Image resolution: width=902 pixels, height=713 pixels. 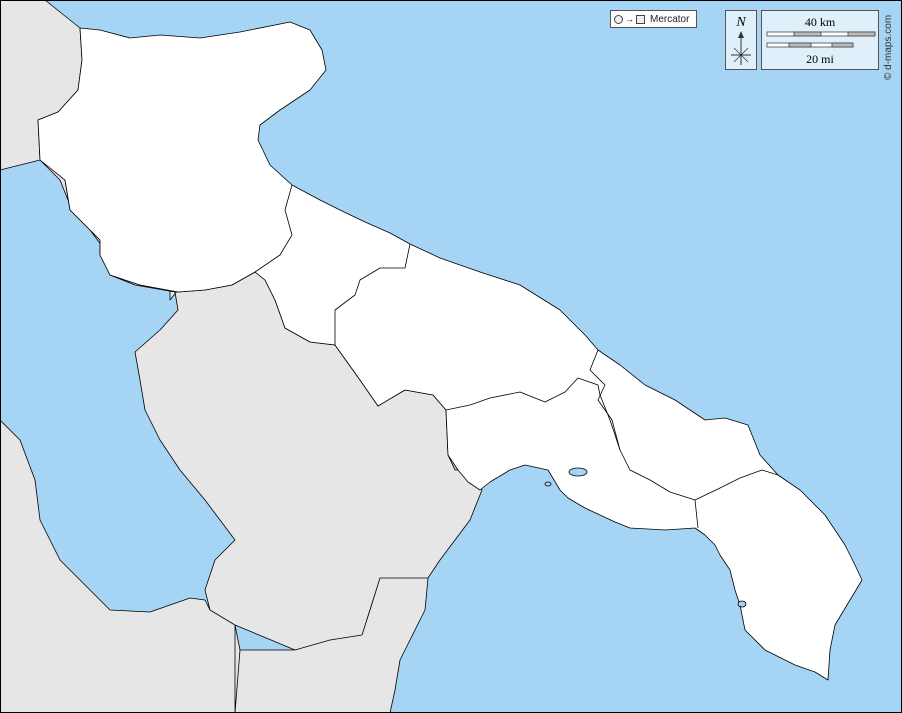 I want to click on projection-box: → Mercator, so click(x=653, y=19).